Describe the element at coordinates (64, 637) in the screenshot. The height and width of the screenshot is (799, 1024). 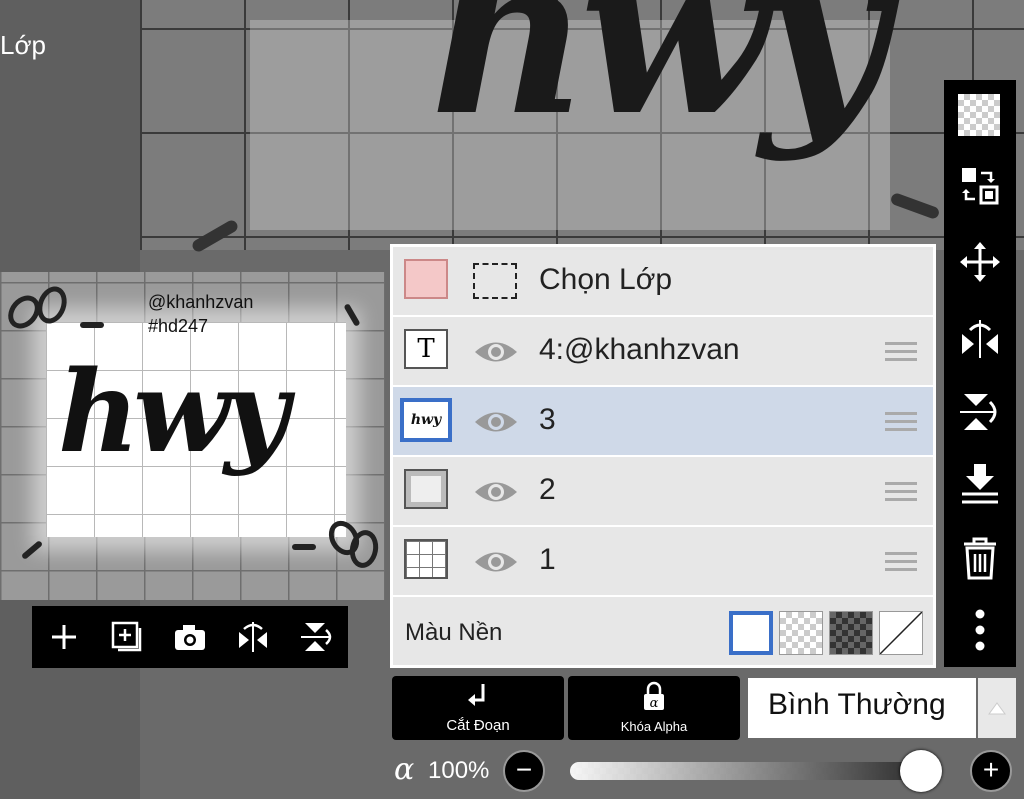
I see `add-layer-icon` at that location.